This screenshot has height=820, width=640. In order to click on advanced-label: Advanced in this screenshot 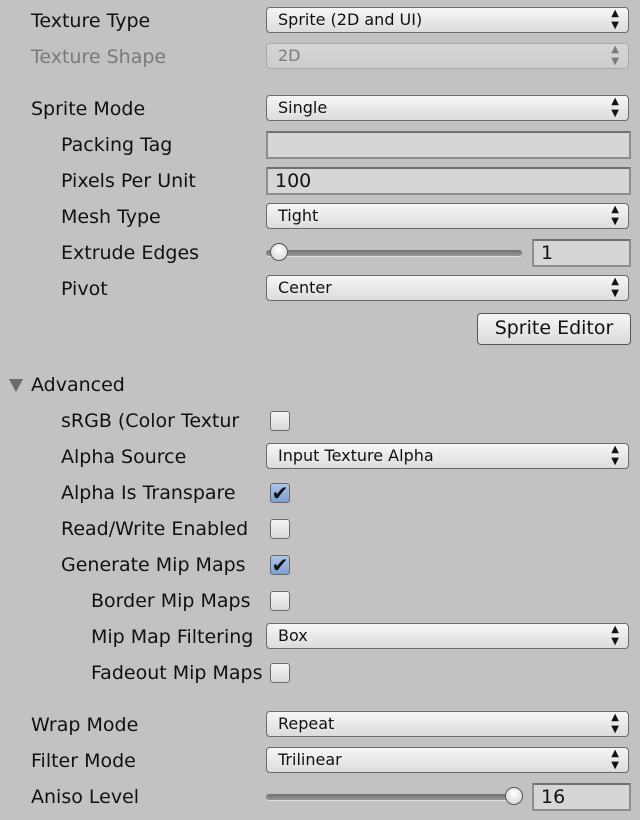, I will do `click(148, 385)`.